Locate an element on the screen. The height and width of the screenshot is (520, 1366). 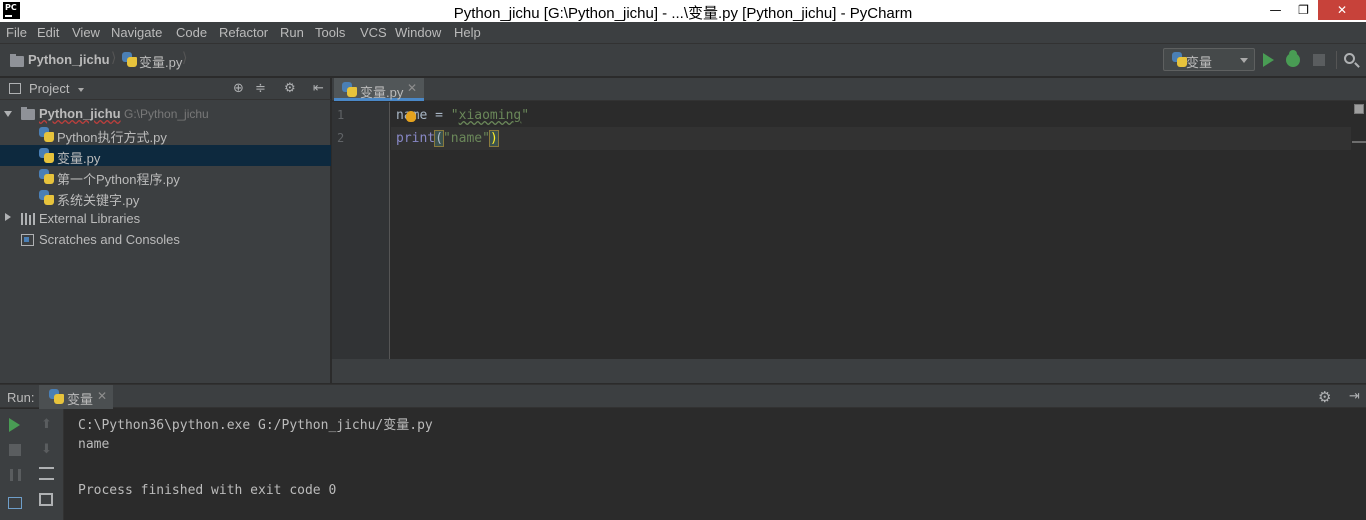
console-line: Process finished with exit code 0 is located at coordinates (207, 490).